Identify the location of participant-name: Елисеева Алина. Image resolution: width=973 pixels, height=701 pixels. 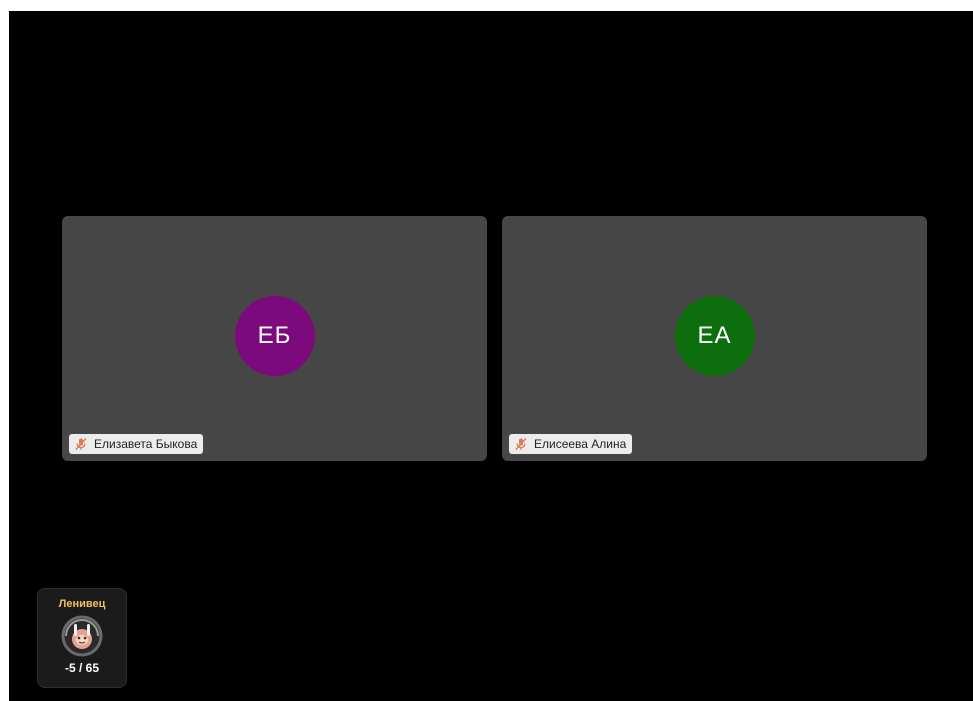
(580, 444).